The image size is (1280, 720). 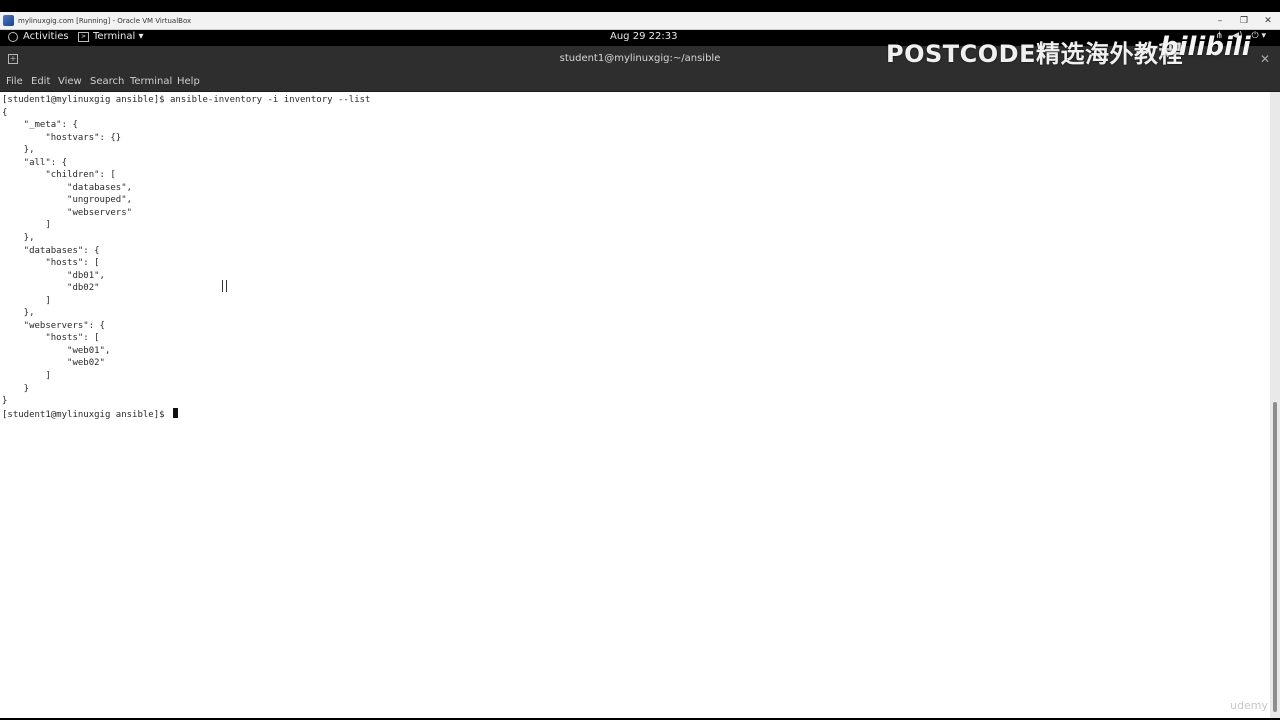 I want to click on menu-edit: Edit, so click(x=40, y=81).